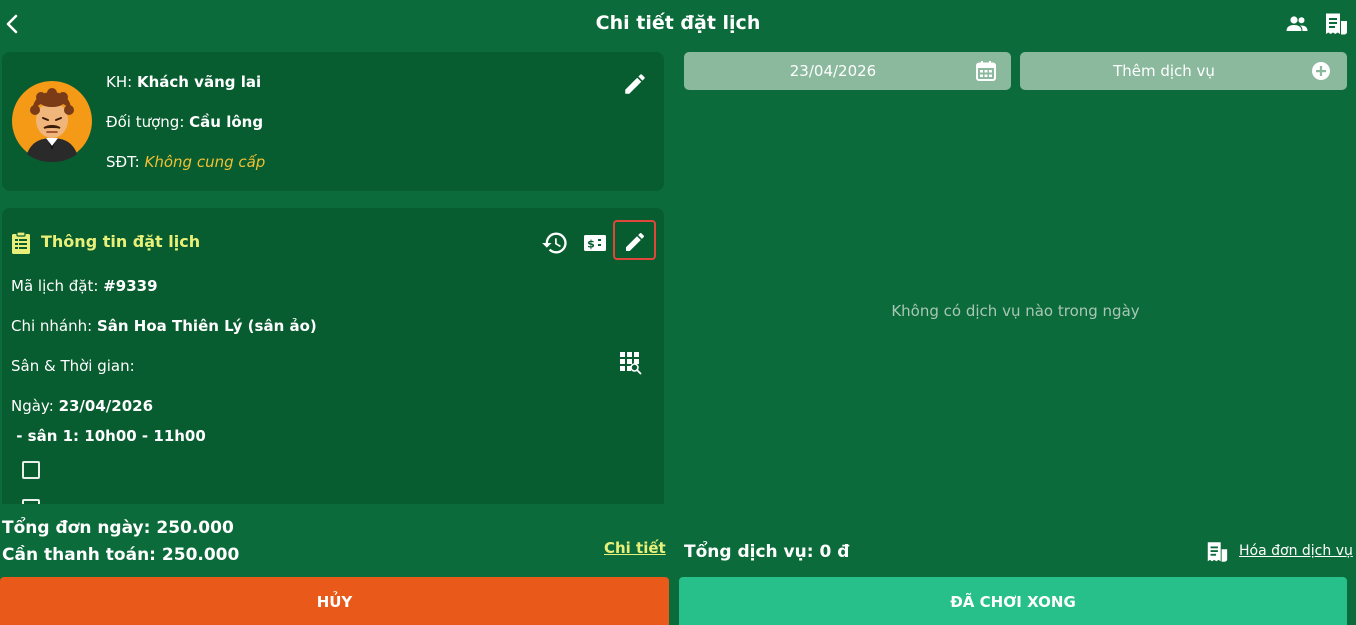  I want to click on customer-type-row: Đối tượng: Cầu lông, so click(184, 122).